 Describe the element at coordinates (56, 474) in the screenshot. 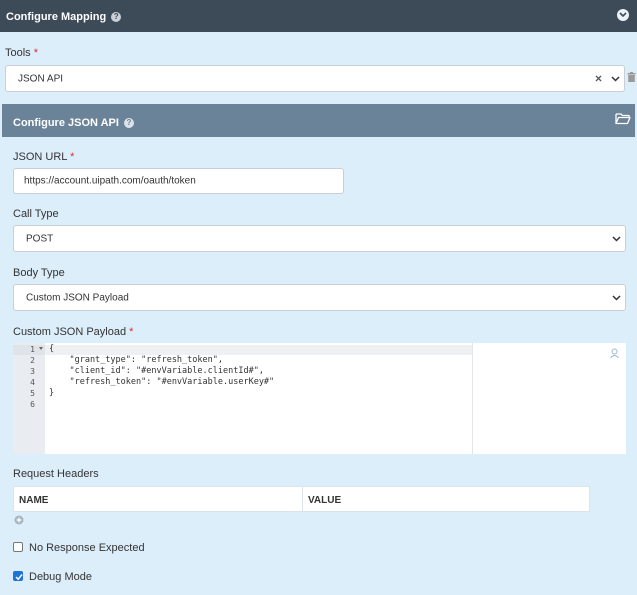

I see `request-headers-label: Request Headers` at that location.